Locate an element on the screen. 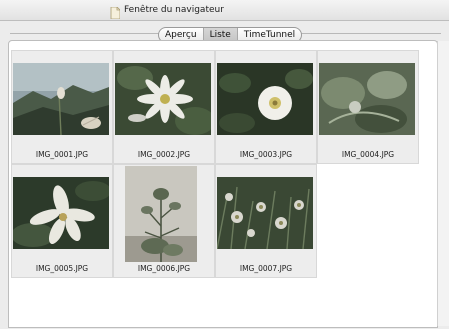  thumbnail-filename: IMG_0007.JPG is located at coordinates (266, 268).